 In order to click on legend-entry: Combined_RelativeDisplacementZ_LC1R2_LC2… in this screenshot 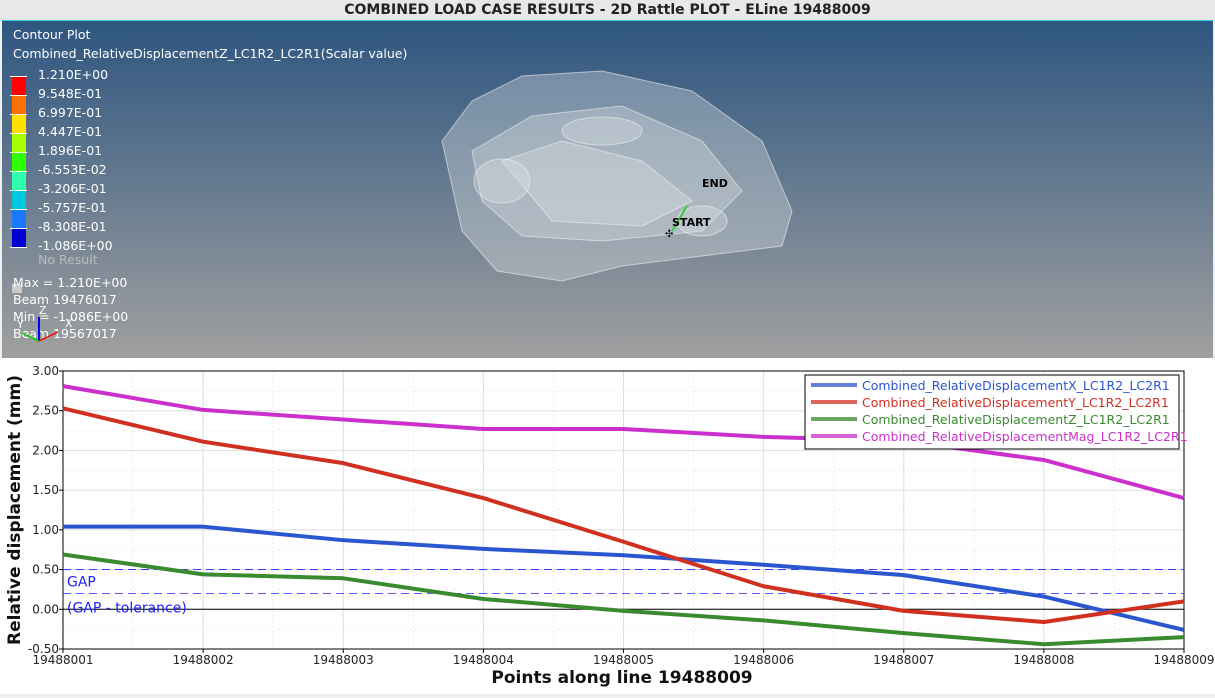, I will do `click(1016, 419)`.